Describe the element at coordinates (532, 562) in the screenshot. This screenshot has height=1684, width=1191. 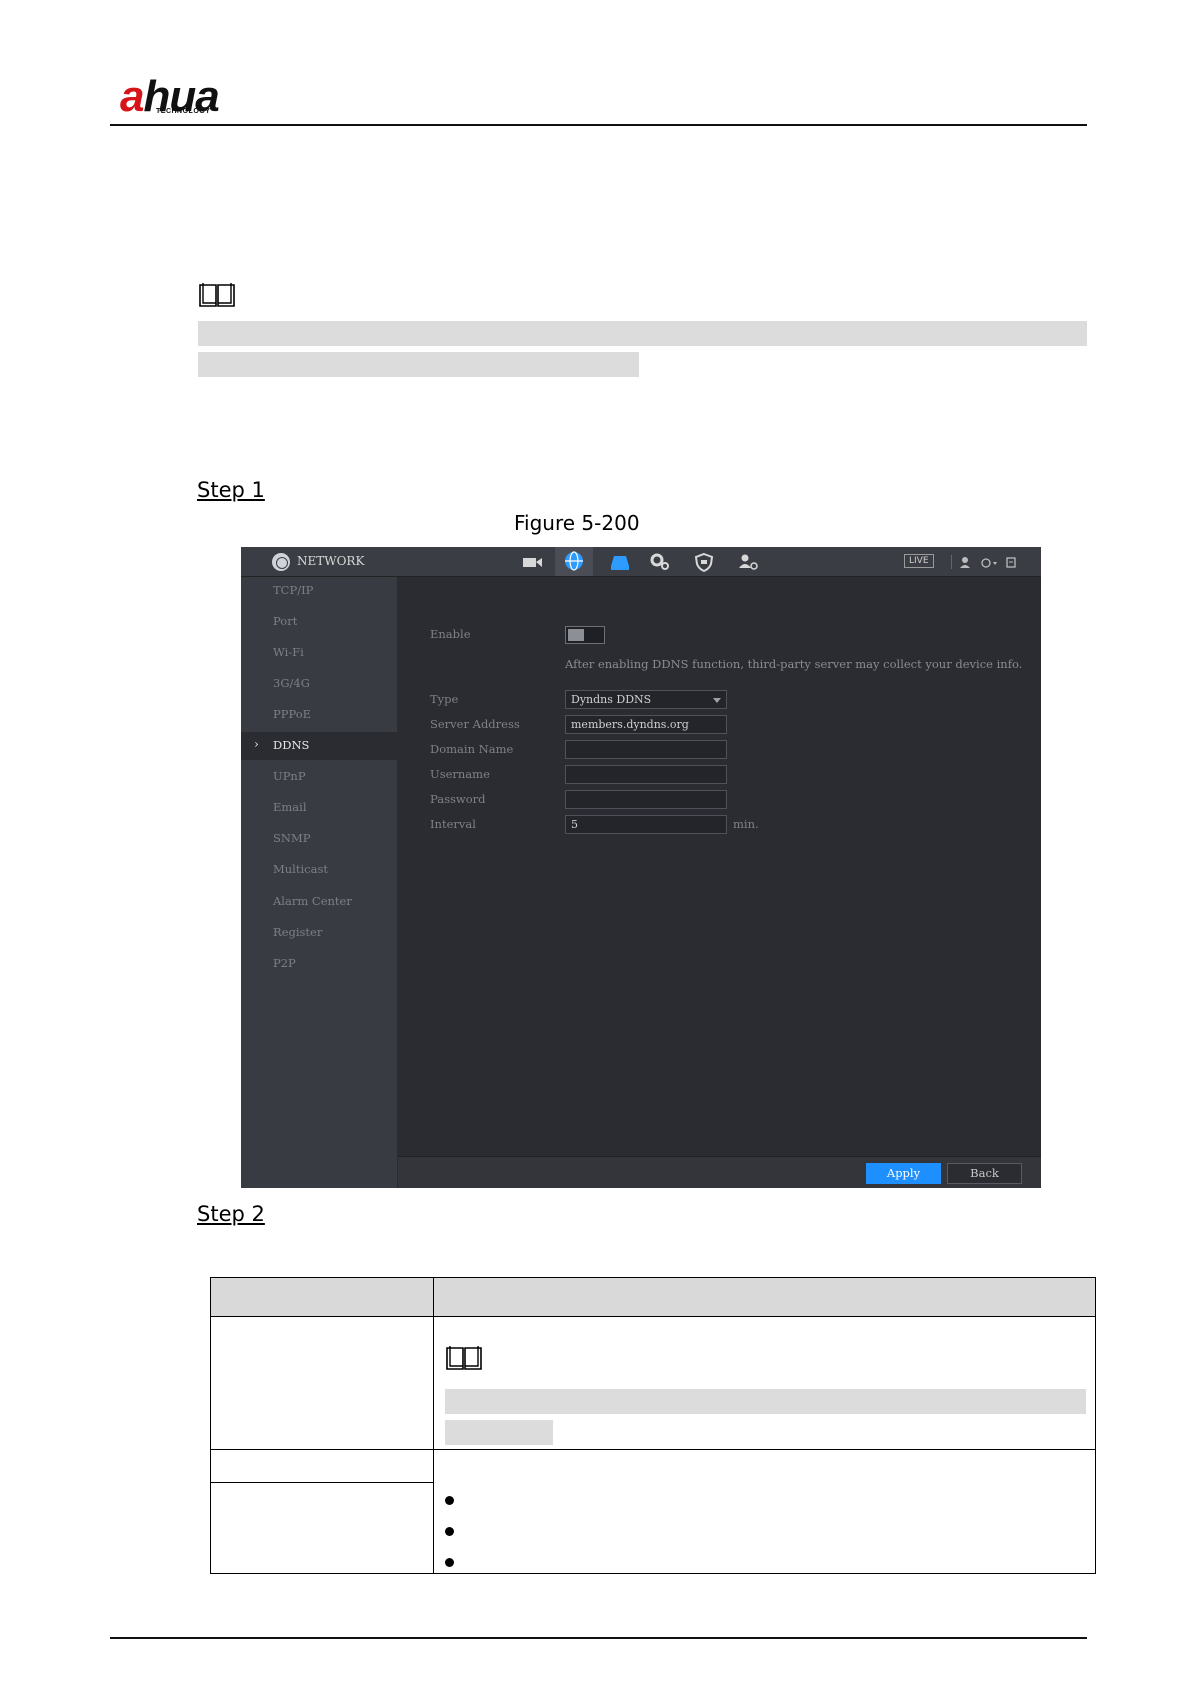
I see `camera-icon` at that location.